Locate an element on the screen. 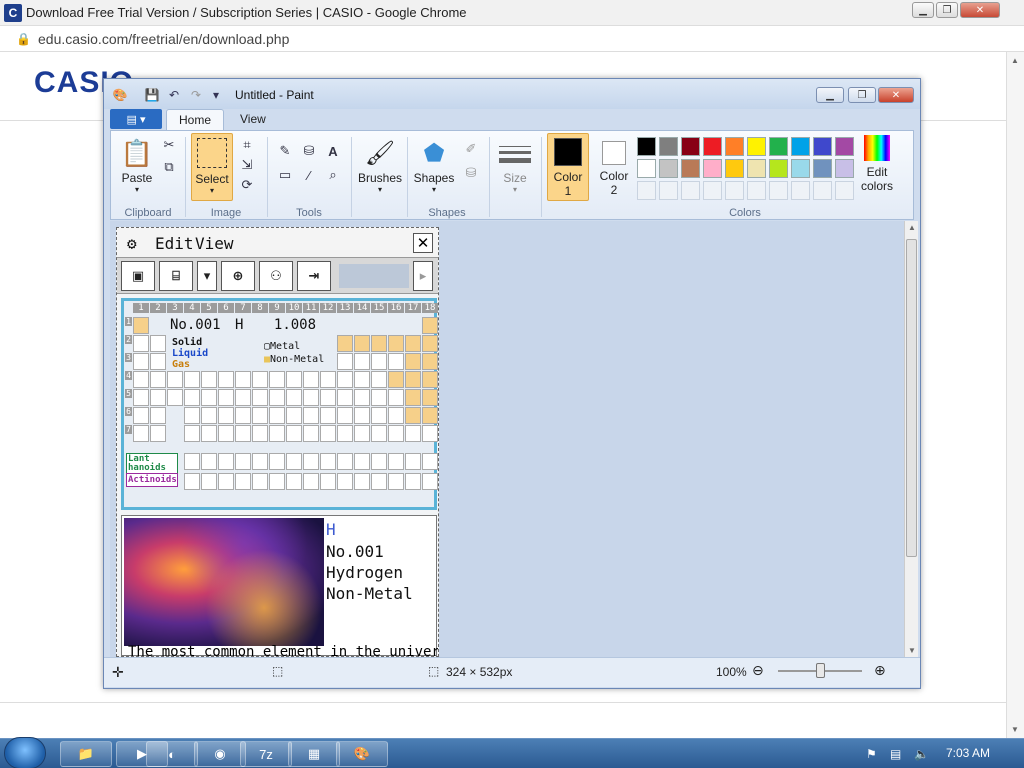 The width and height of the screenshot is (1024, 768). select-button: Select ▾ is located at coordinates (212, 167).